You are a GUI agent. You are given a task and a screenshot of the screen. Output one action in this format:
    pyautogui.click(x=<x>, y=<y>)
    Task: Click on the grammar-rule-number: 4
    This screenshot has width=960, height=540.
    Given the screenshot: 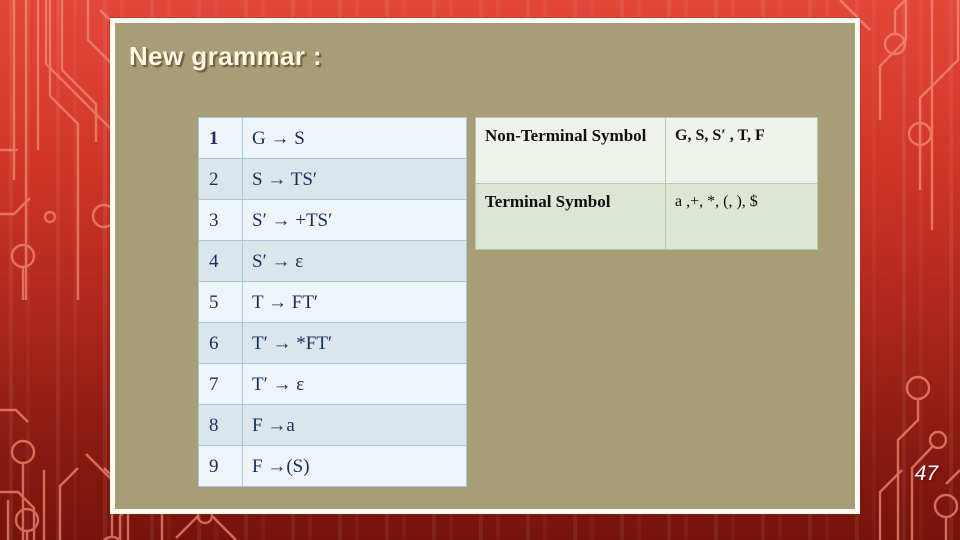 What is the action you would take?
    pyautogui.click(x=220, y=261)
    